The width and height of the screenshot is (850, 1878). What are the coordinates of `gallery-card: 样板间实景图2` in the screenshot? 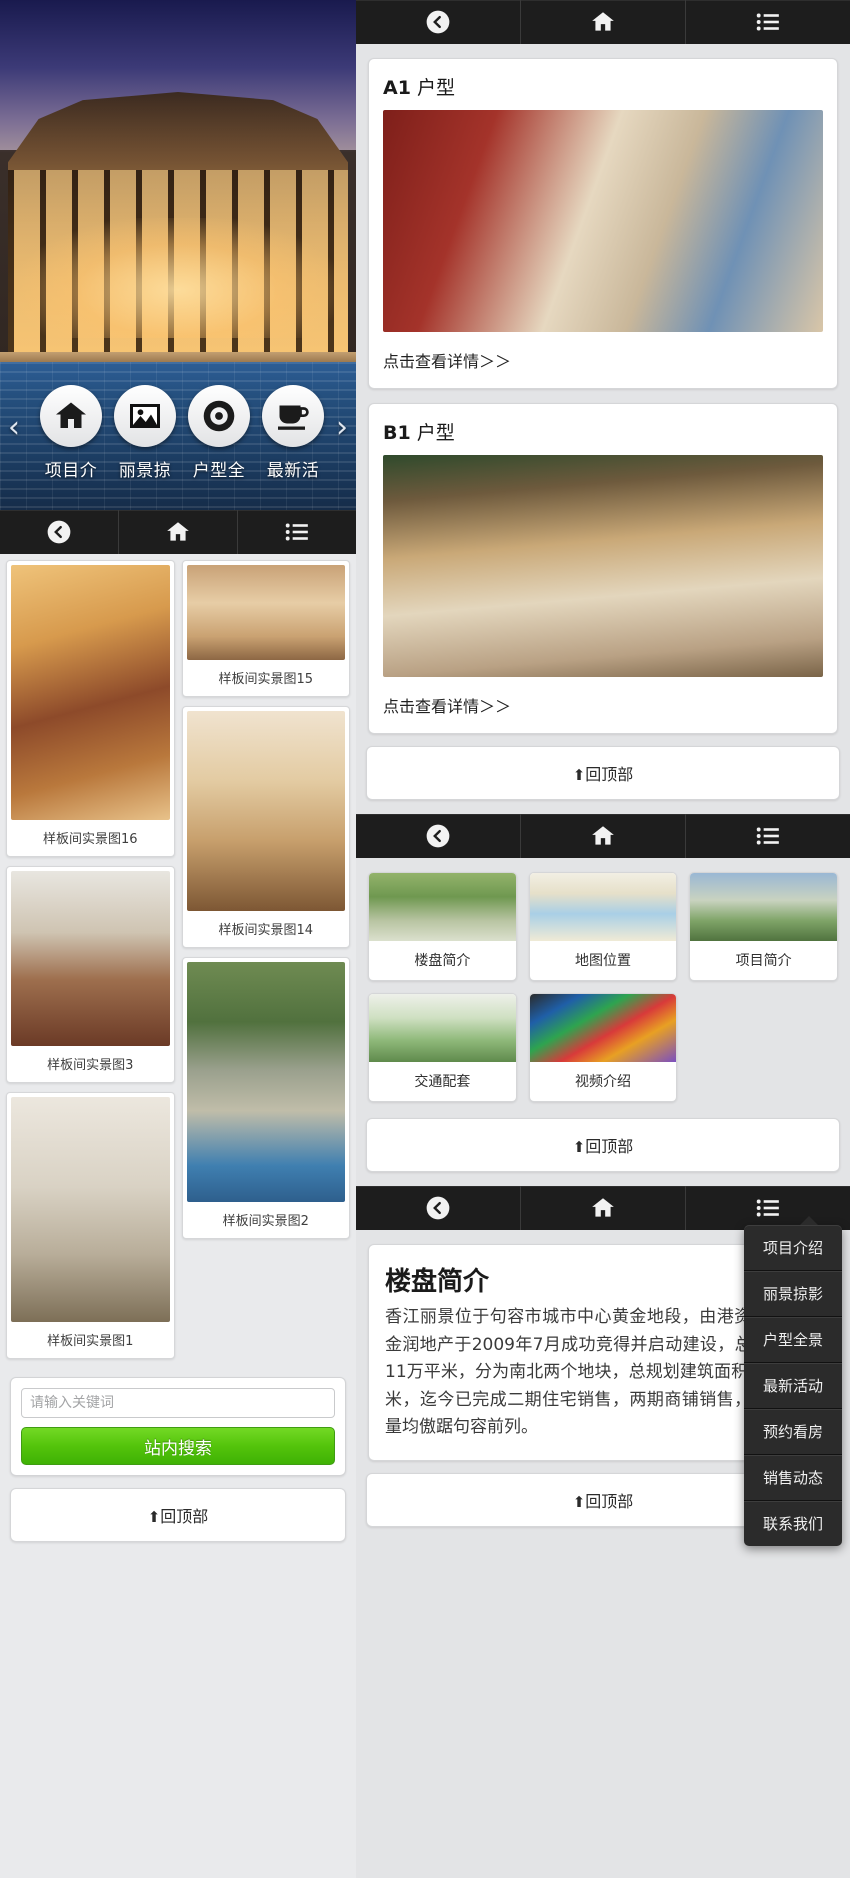 It's located at (265, 1098).